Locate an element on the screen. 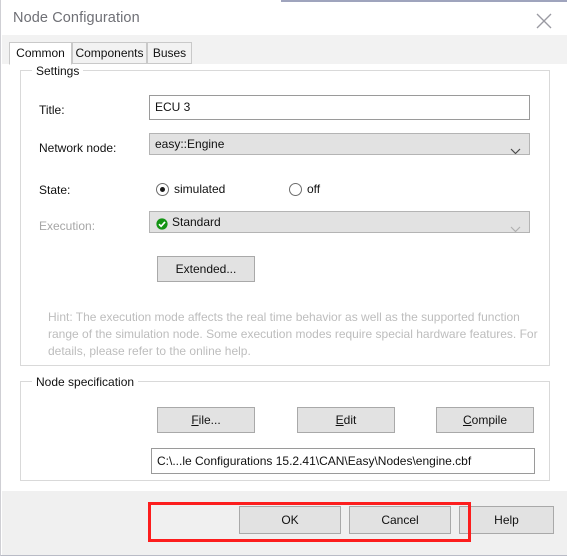 This screenshot has width=567, height=556. title-bar: Node Configuration is located at coordinates (284, 18).